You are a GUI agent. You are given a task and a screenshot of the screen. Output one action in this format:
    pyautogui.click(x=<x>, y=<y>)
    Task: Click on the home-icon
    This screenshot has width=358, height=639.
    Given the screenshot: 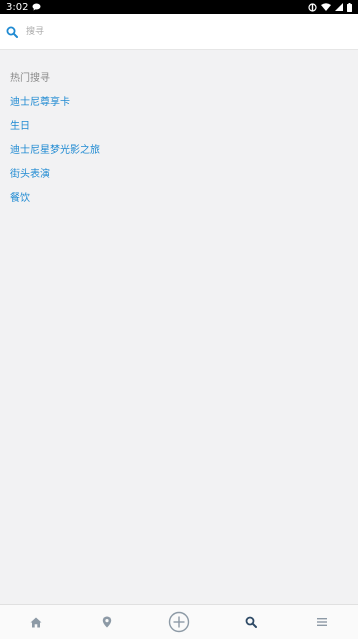 What is the action you would take?
    pyautogui.click(x=36, y=622)
    